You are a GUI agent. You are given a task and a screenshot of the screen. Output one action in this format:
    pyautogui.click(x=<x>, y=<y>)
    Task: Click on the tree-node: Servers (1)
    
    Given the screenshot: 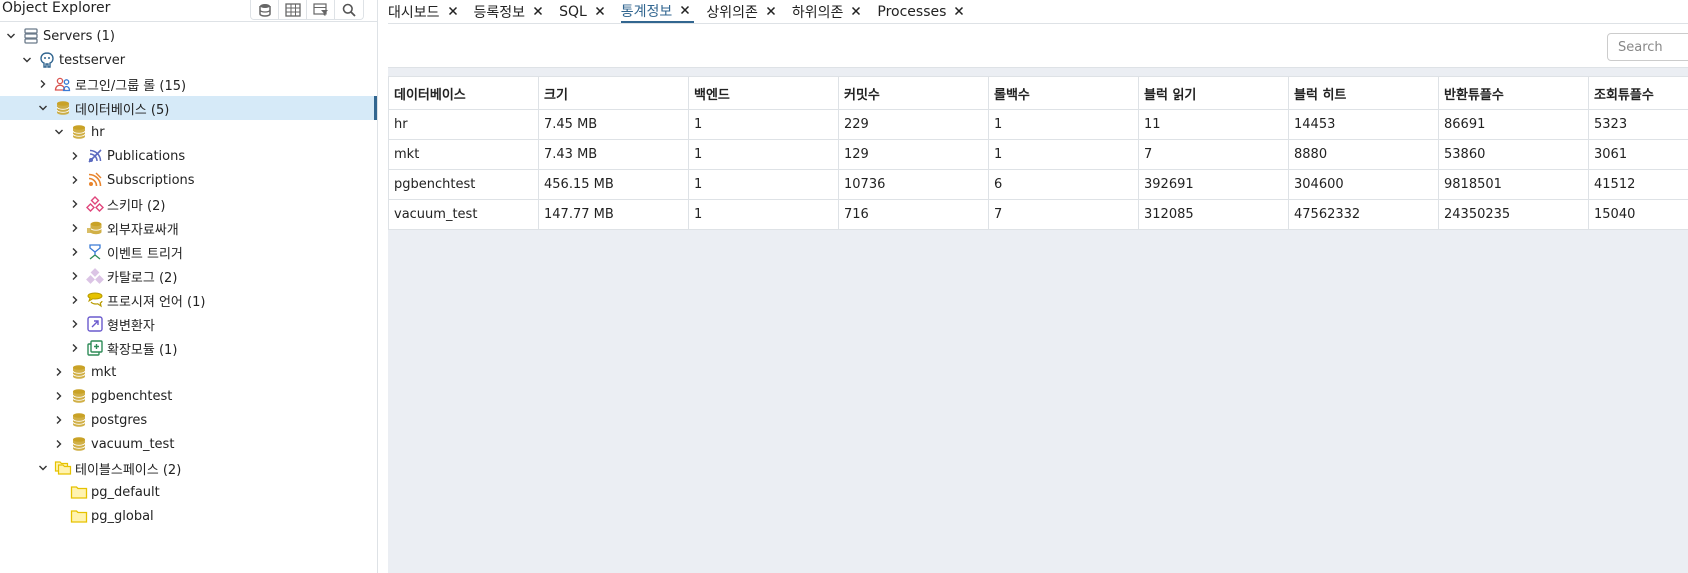 What is the action you would take?
    pyautogui.click(x=187, y=36)
    